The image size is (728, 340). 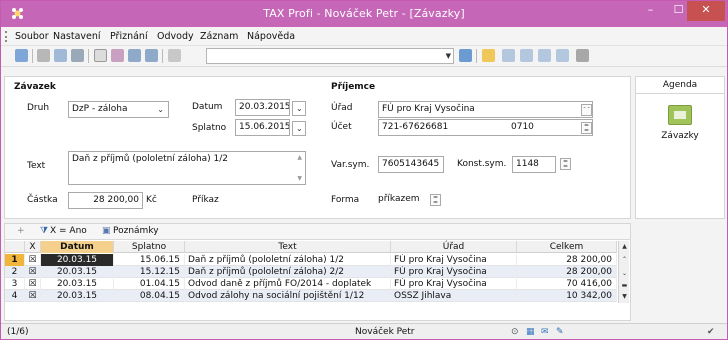 I want to click on konstsym-label: Konst.sym., so click(x=482, y=164).